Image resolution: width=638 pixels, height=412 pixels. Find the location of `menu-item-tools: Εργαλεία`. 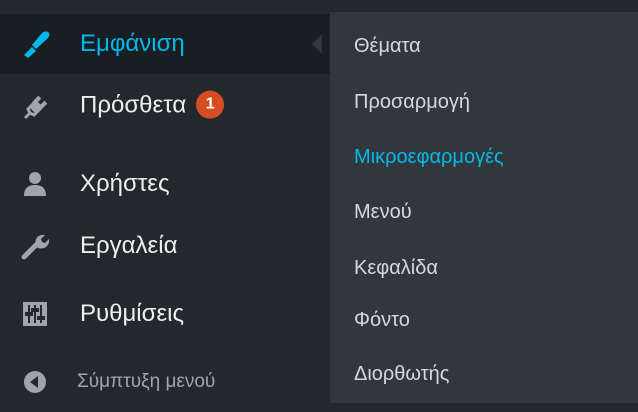

menu-item-tools: Εργαλεία is located at coordinates (165, 246).